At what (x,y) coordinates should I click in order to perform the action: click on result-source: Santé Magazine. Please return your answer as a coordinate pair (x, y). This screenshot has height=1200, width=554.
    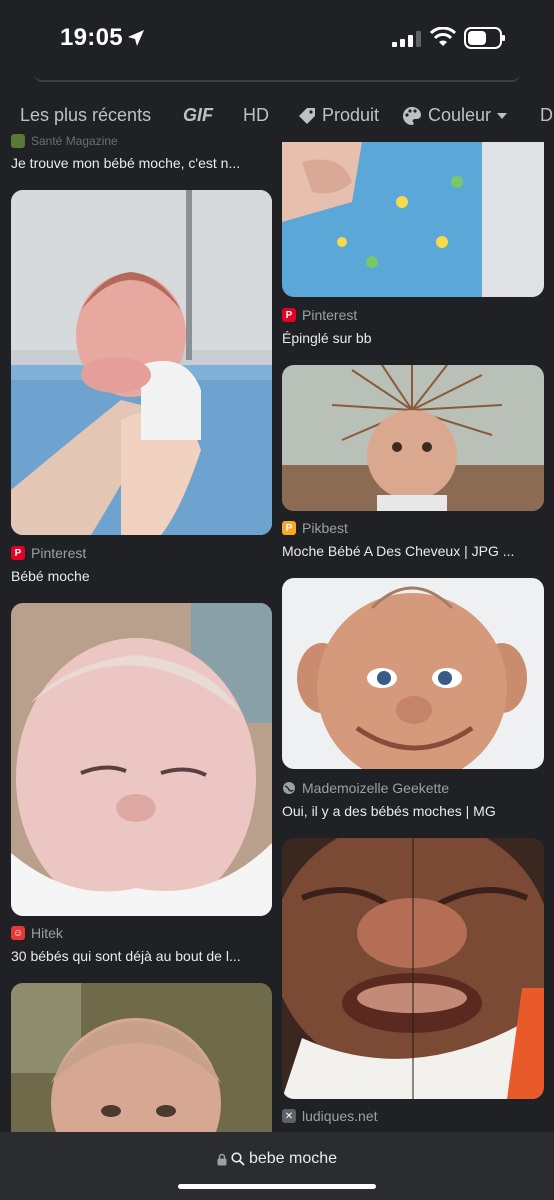
    Looking at the image, I should click on (64, 141).